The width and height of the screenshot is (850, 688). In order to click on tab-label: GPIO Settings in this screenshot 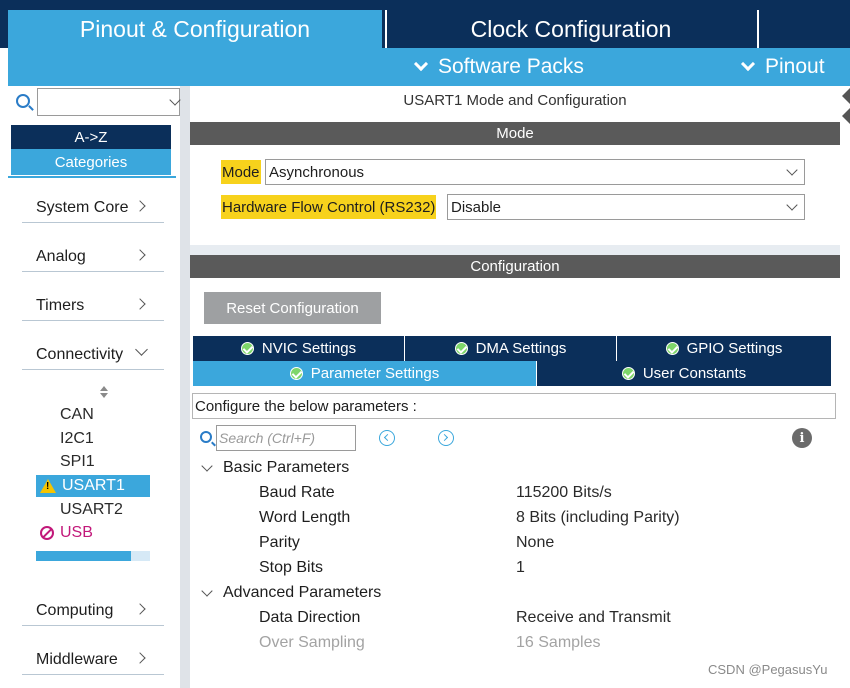, I will do `click(734, 348)`.